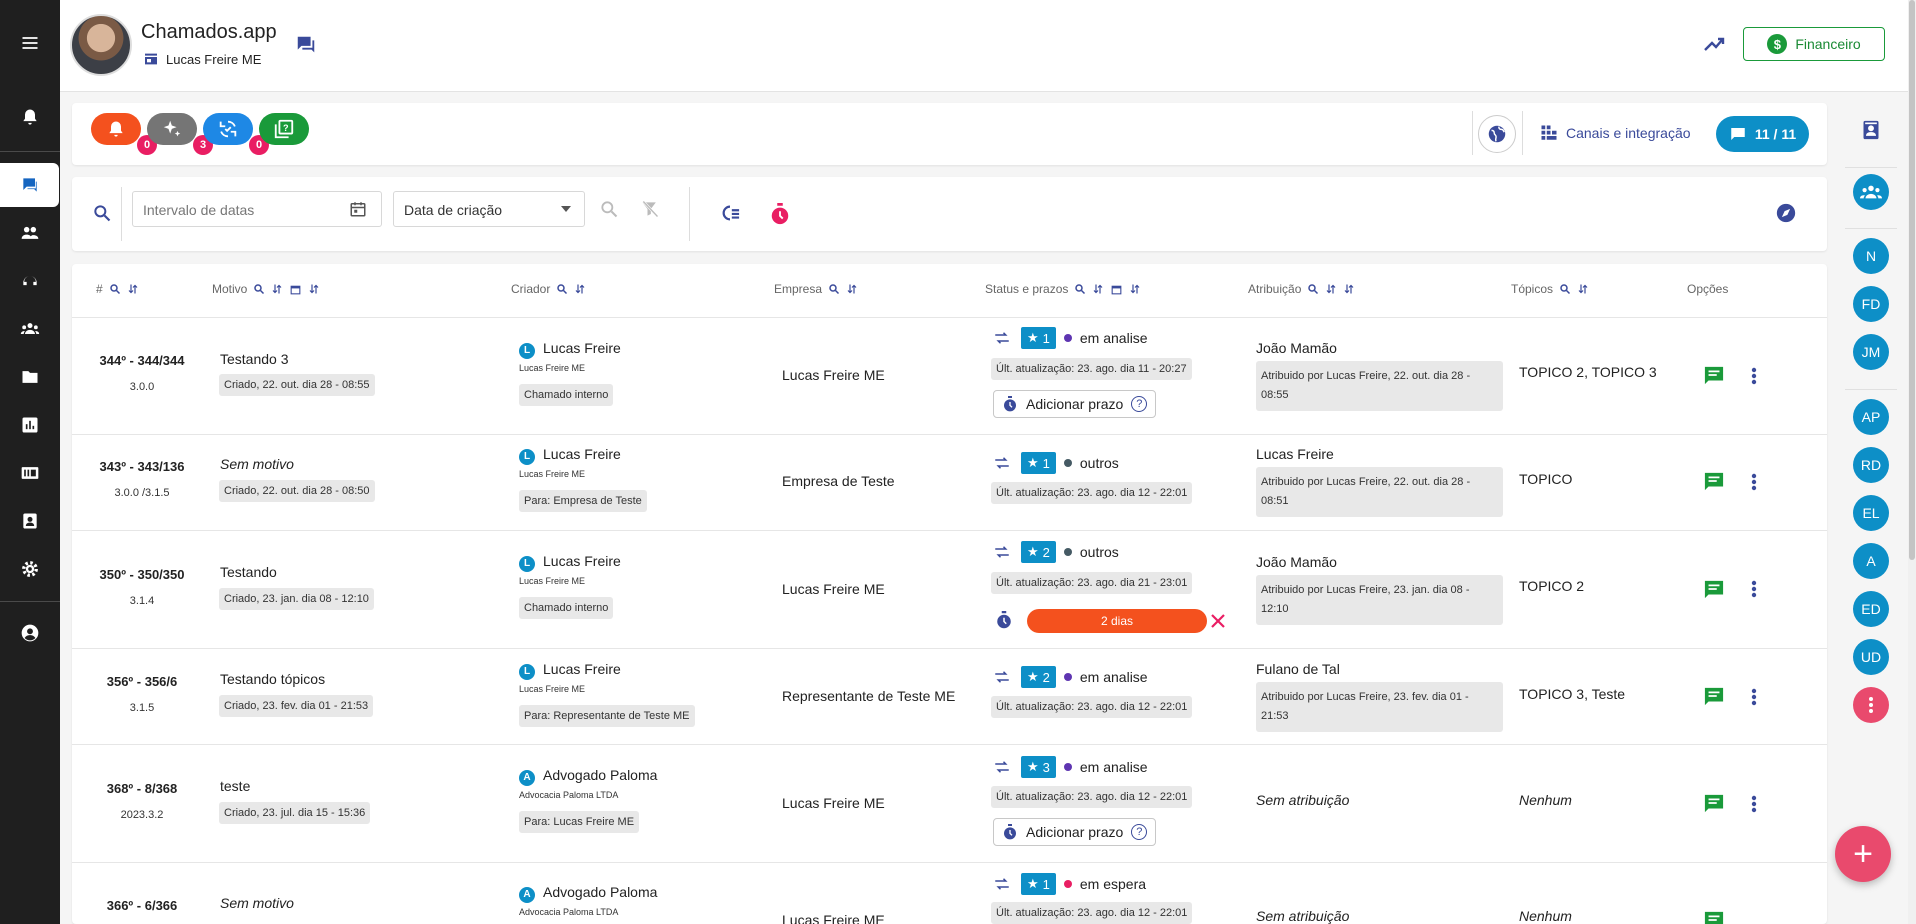 The width and height of the screenshot is (1916, 924). I want to click on date-range-field, so click(257, 209).